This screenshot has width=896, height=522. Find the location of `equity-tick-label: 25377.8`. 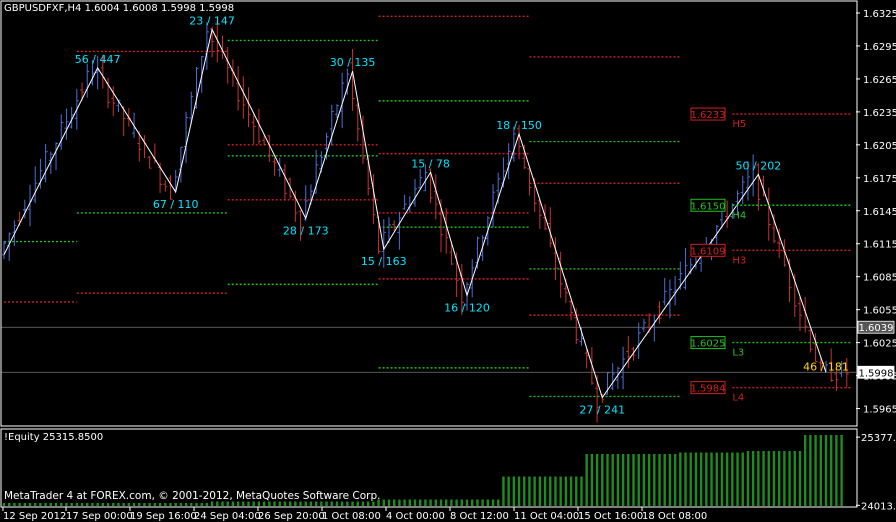

equity-tick-label: 25377.8 is located at coordinates (878, 438).